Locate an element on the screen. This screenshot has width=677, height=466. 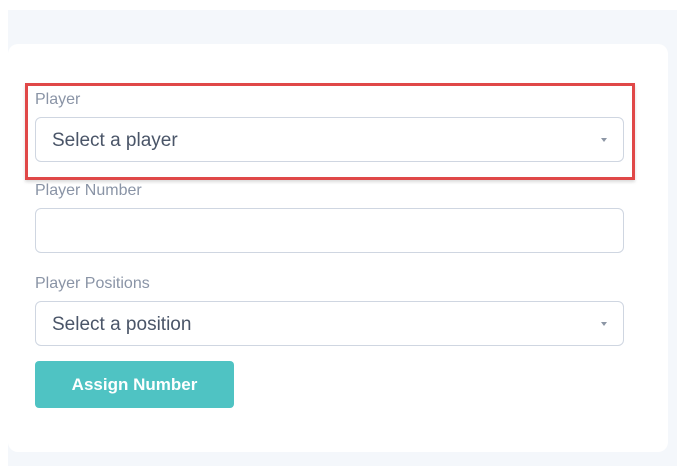
player-positions-select: Select a position is located at coordinates (329, 323).